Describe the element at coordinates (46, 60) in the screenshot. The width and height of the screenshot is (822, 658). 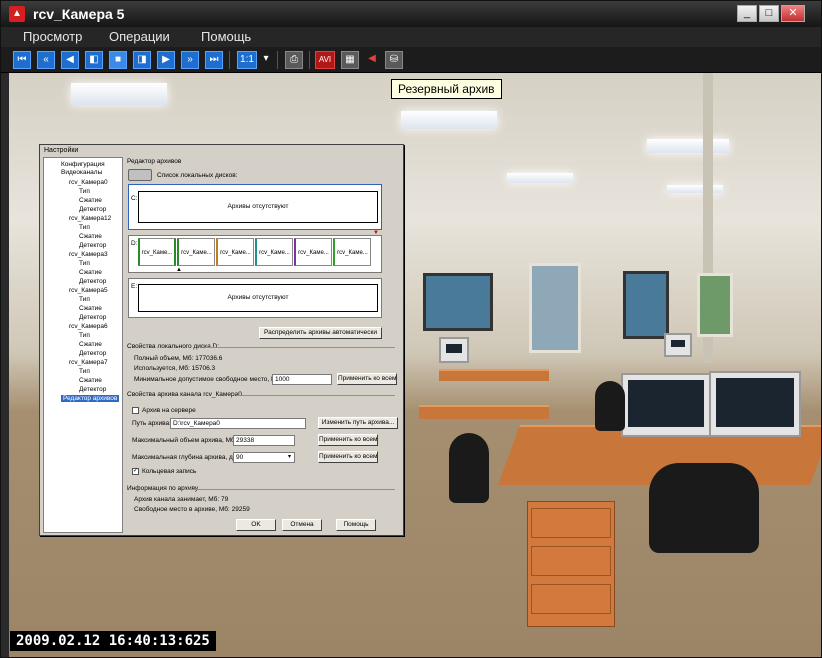
I see `fast-rewind-icon: «` at that location.